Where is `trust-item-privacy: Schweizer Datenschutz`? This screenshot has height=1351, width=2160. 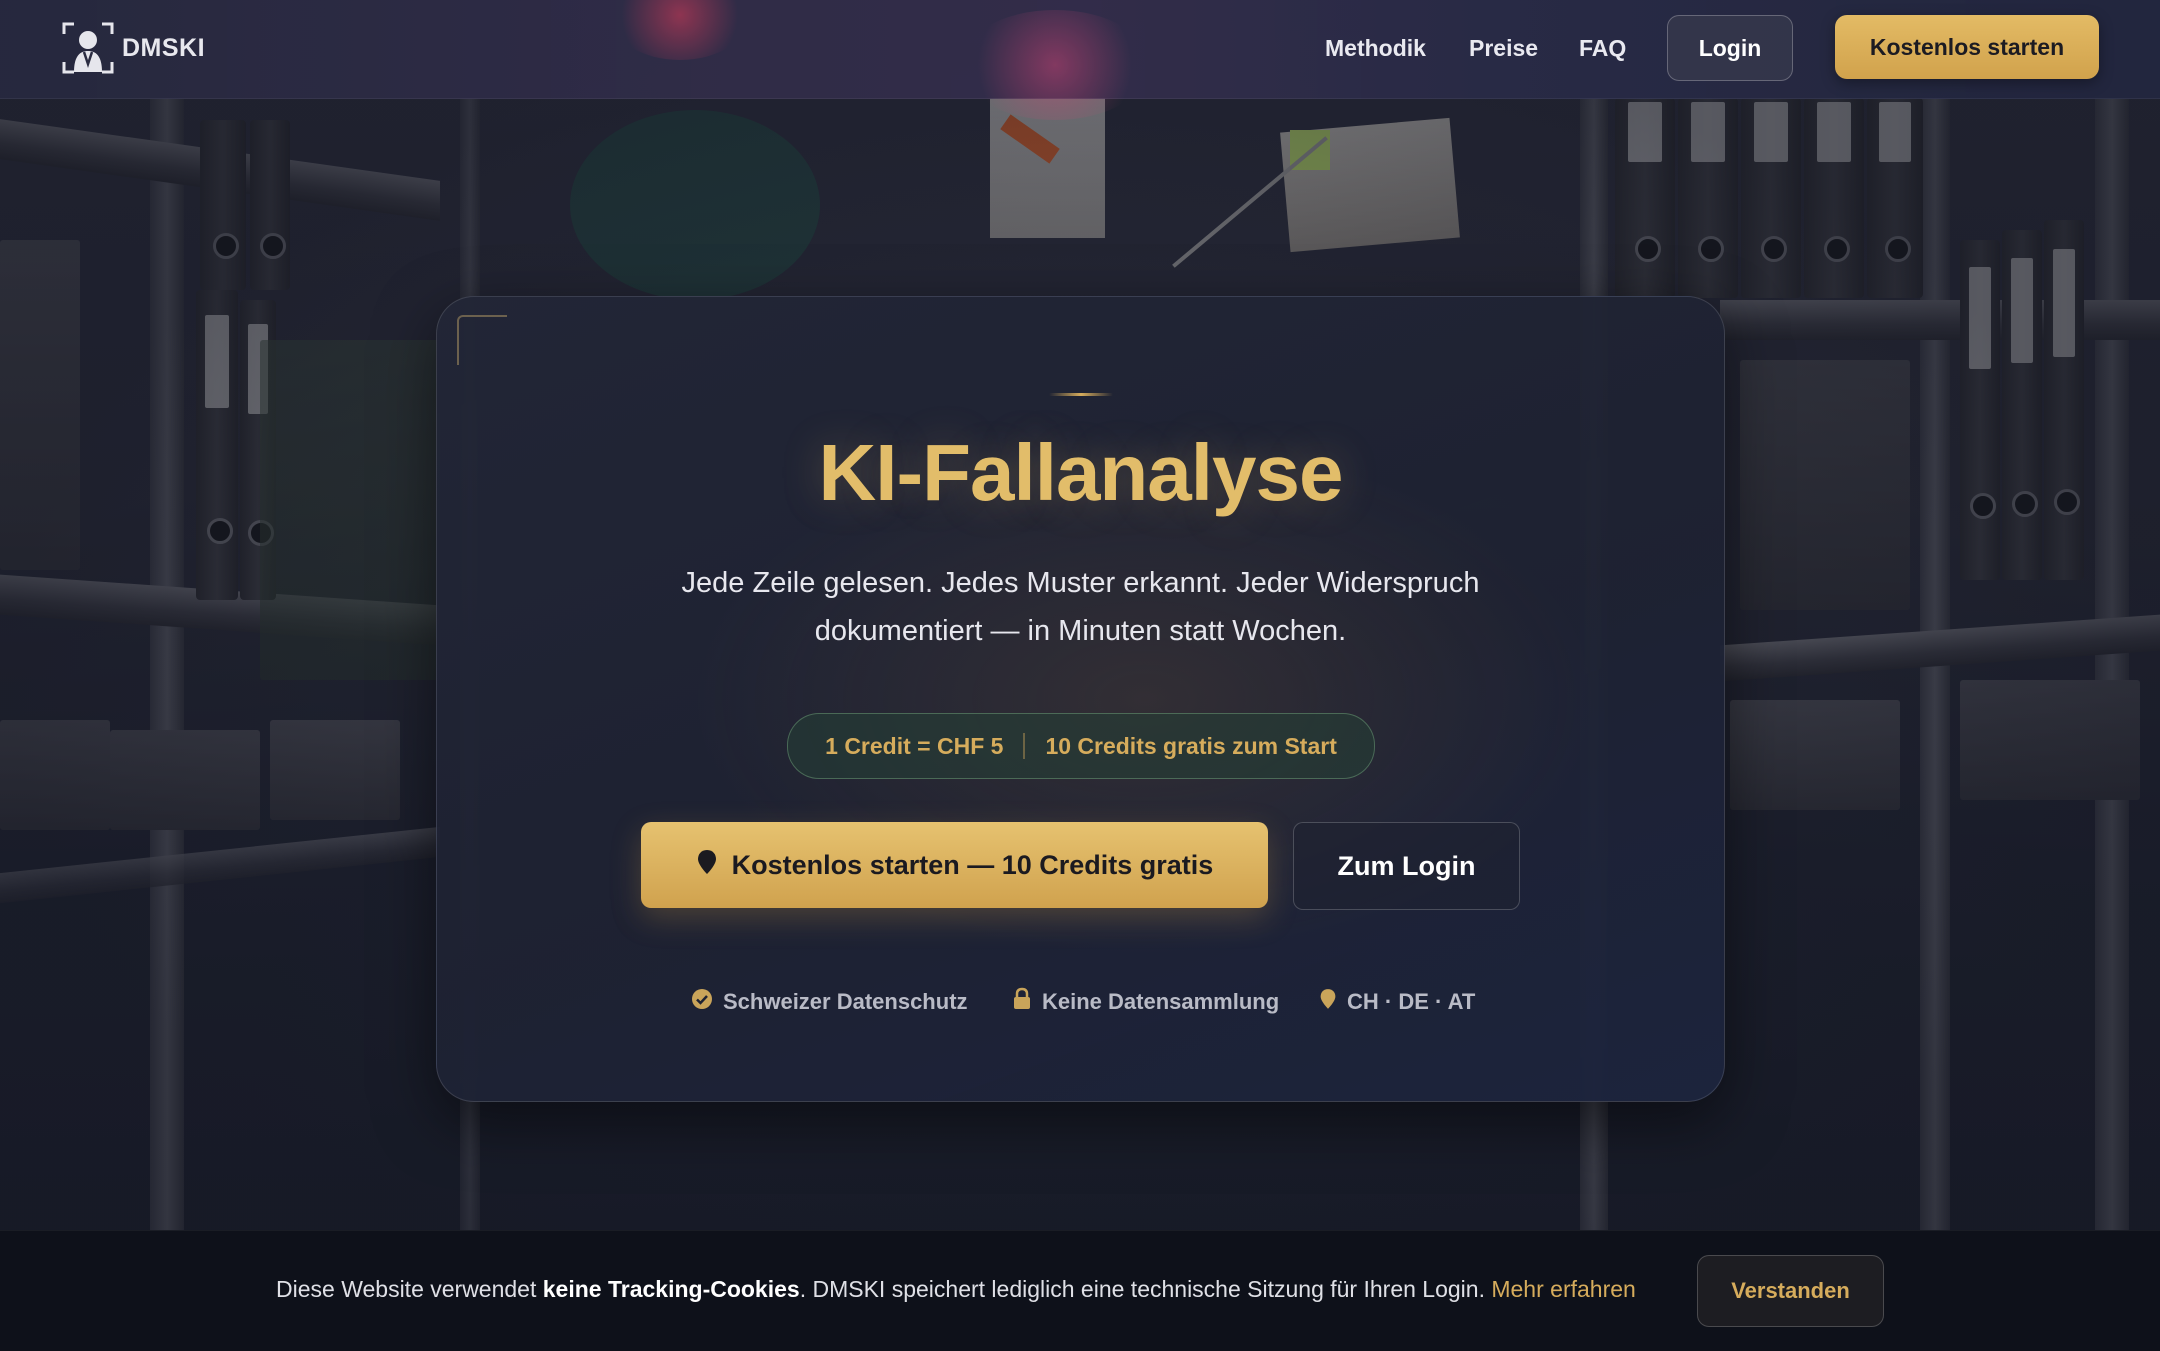
trust-item-privacy: Schweizer Datenschutz is located at coordinates (829, 1002).